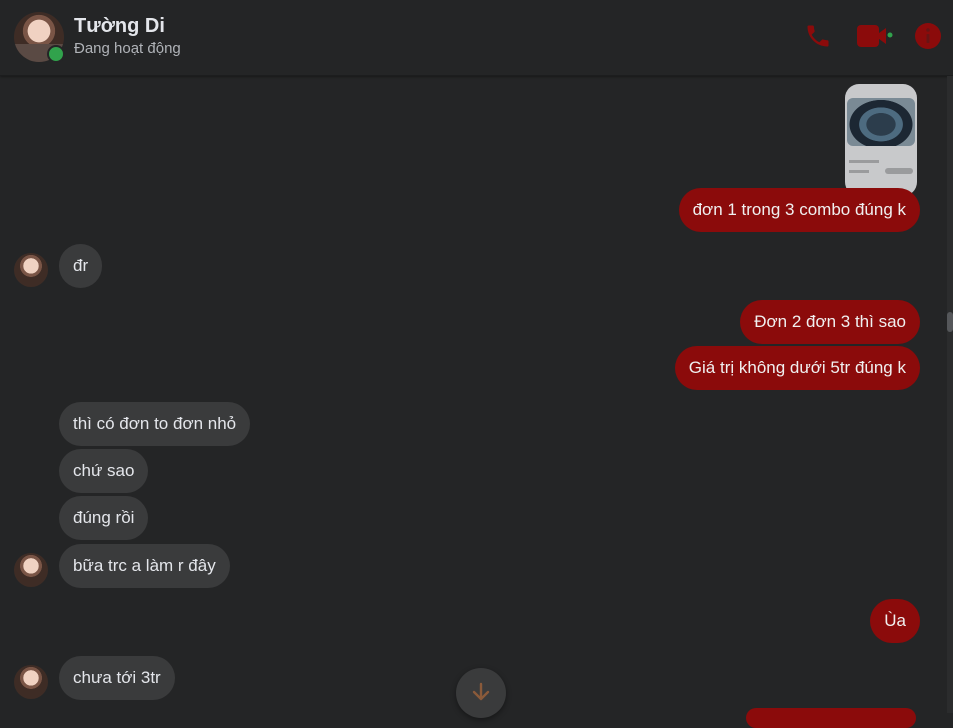 Image resolution: width=953 pixels, height=728 pixels. What do you see at coordinates (818, 36) in the screenshot?
I see `phone-icon` at bounding box center [818, 36].